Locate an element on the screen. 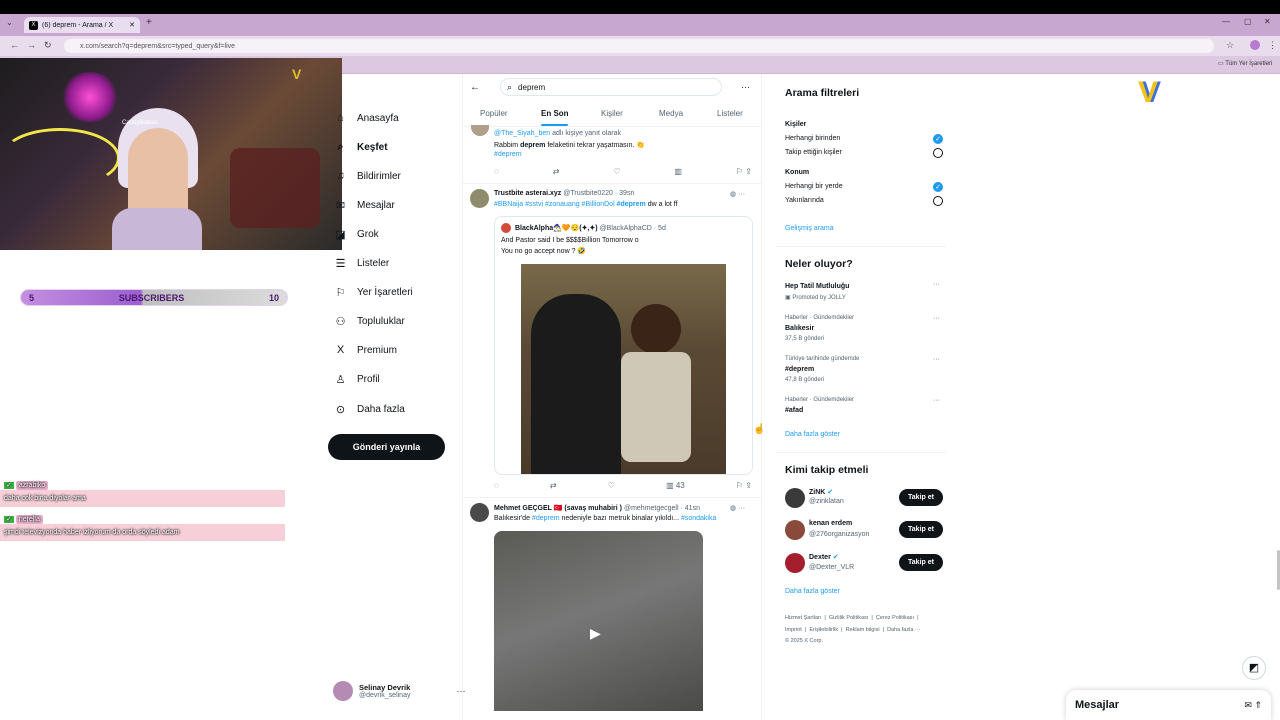 The width and height of the screenshot is (1280, 720). nav-item-messages: ✉ Mesajlar is located at coordinates (364, 205).